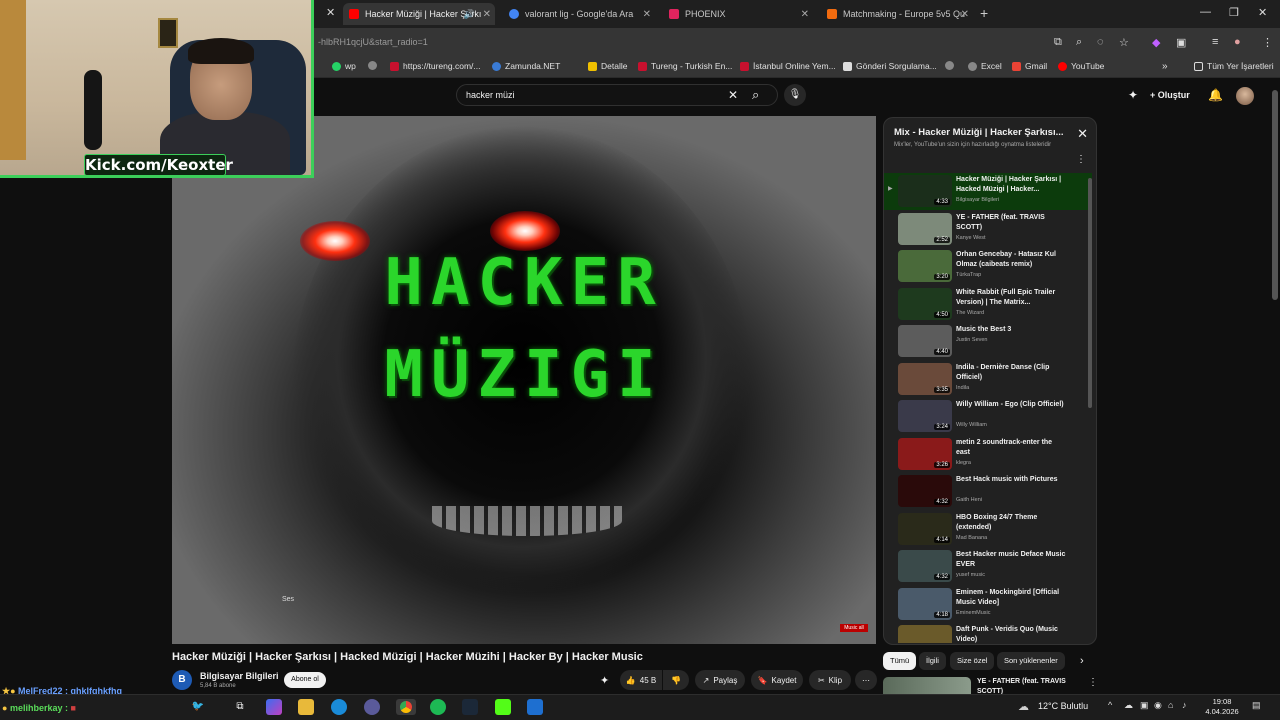 This screenshot has height=720, width=1280. I want to click on more-actions-button: ⋯, so click(866, 680).